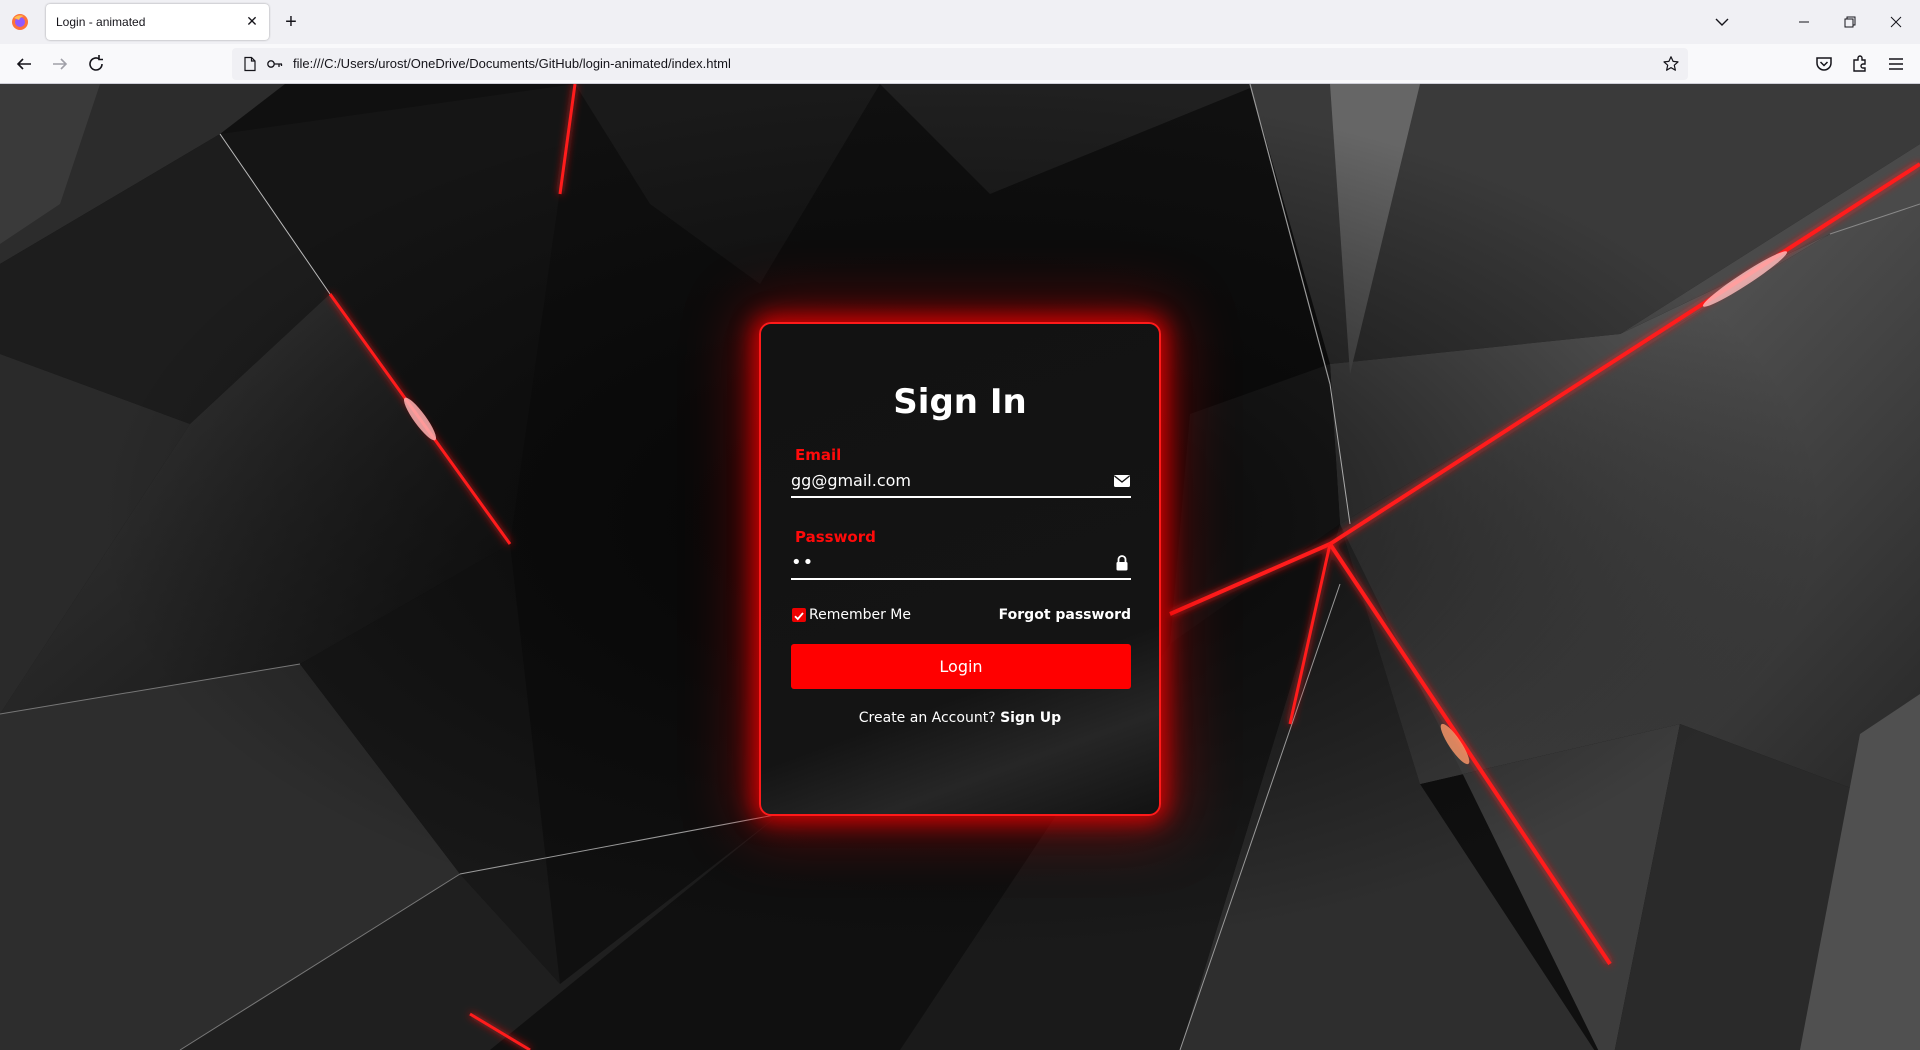  Describe the element at coordinates (960, 22) in the screenshot. I see `browser-tab-bar: Login - animated ✕ +` at that location.